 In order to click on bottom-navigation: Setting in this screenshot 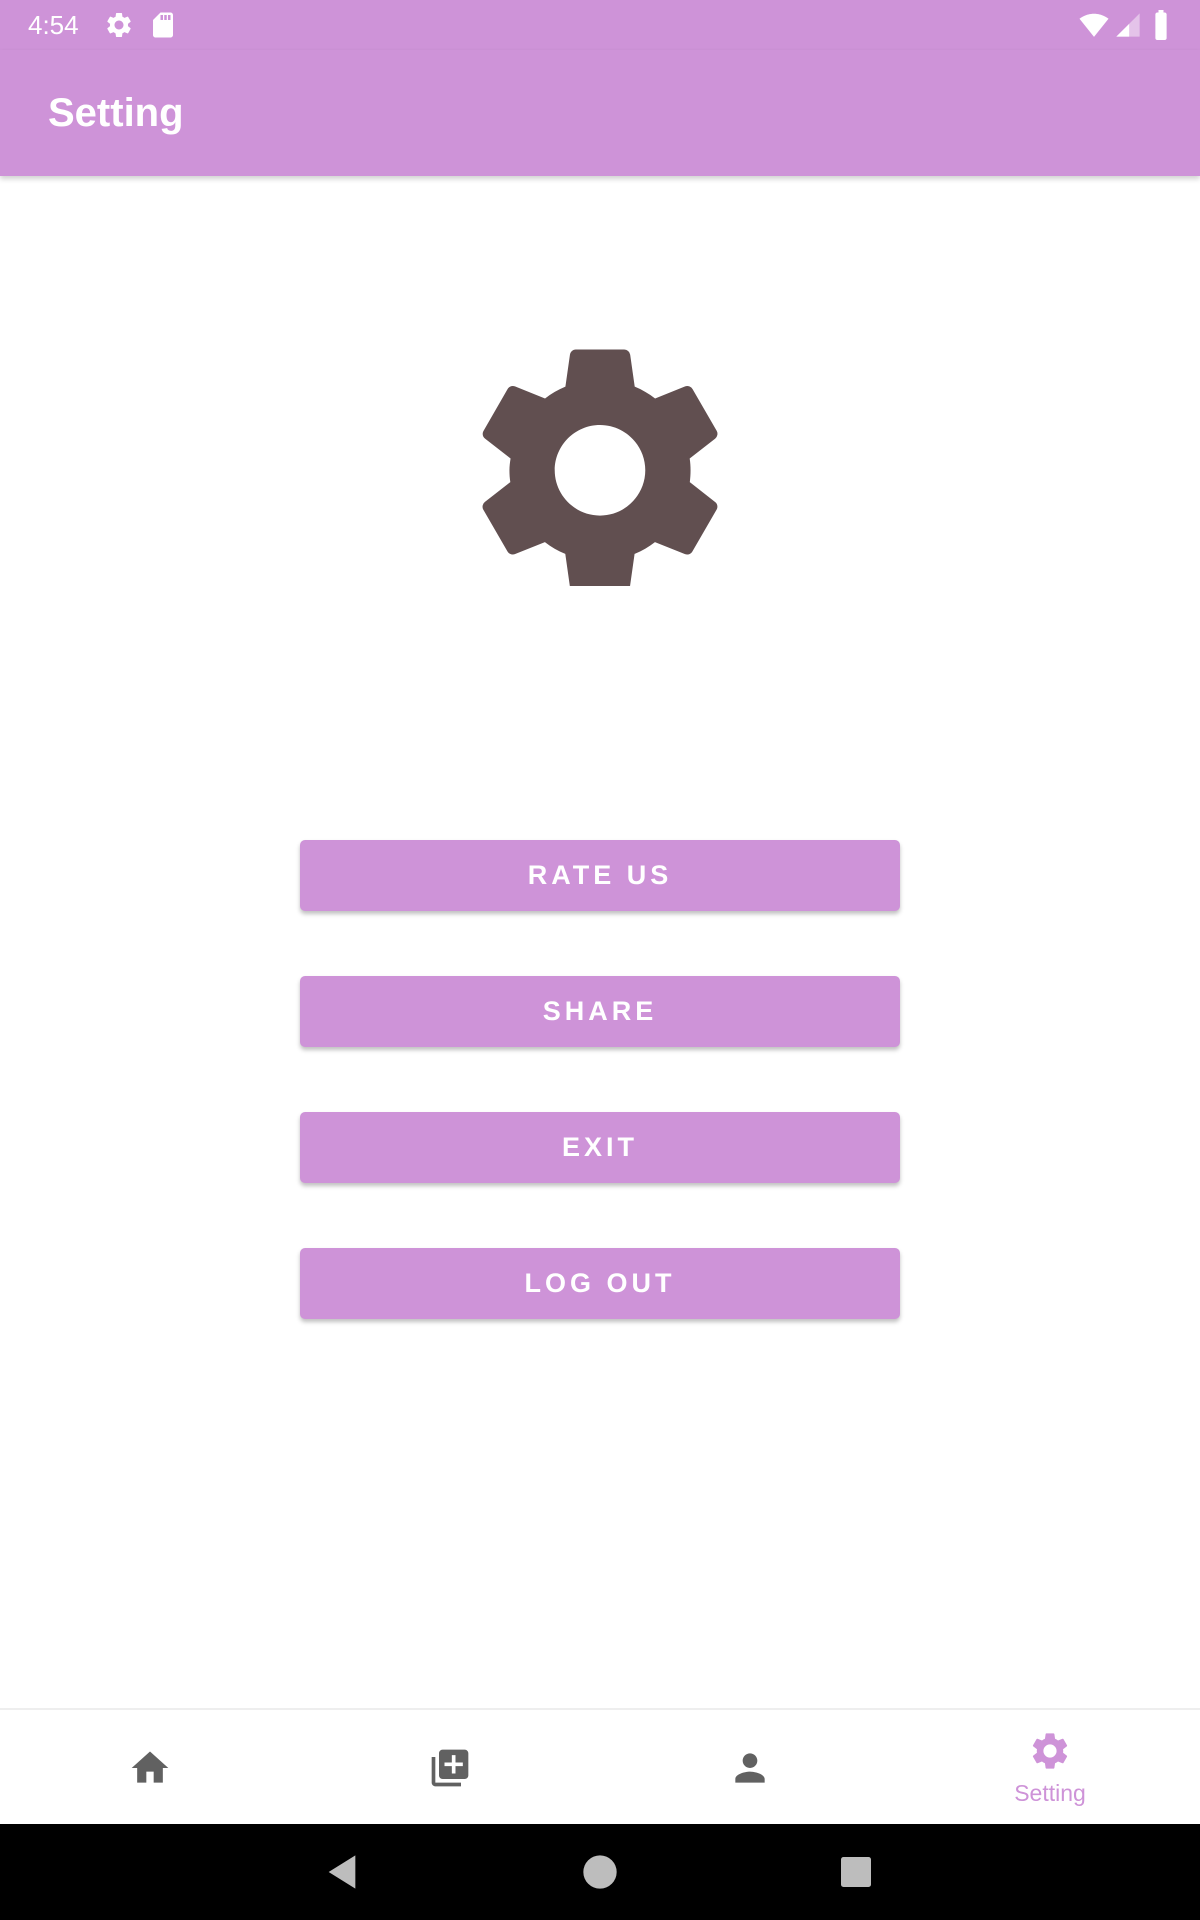, I will do `click(600, 1767)`.